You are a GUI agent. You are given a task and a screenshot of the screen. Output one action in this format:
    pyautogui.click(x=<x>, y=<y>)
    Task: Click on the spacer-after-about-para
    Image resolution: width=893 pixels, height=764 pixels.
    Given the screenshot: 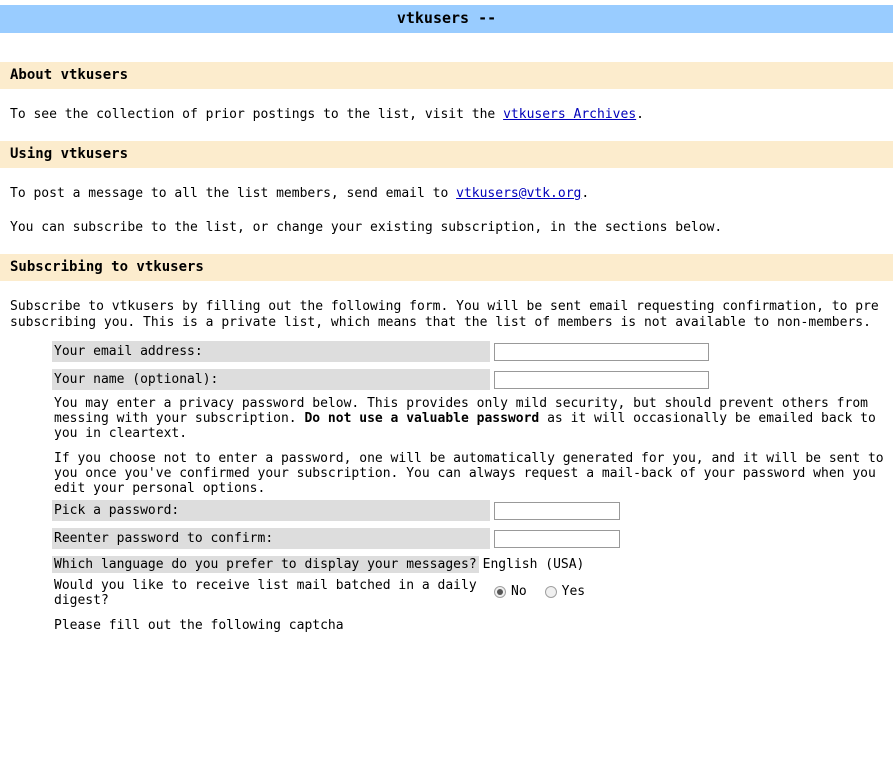 What is the action you would take?
    pyautogui.click(x=446, y=132)
    